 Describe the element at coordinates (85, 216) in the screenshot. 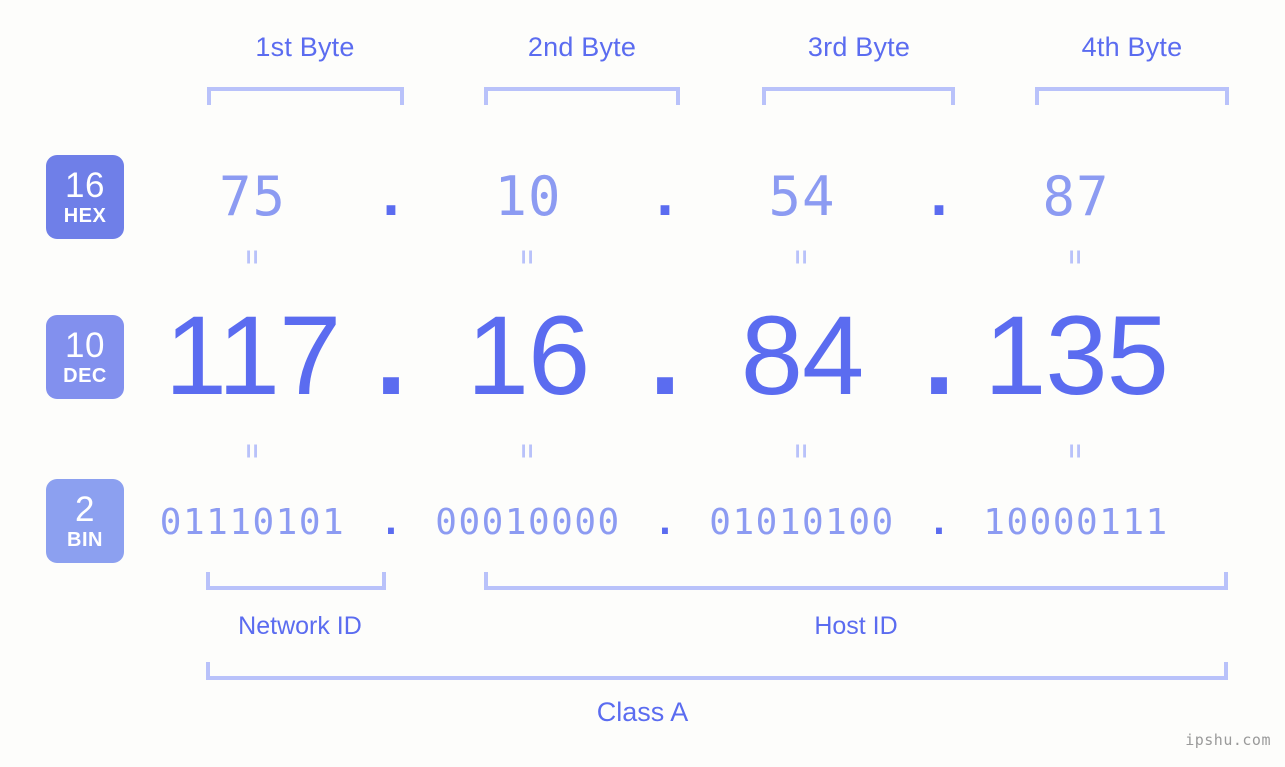

I see `base-badge-hex-name: HEX` at that location.